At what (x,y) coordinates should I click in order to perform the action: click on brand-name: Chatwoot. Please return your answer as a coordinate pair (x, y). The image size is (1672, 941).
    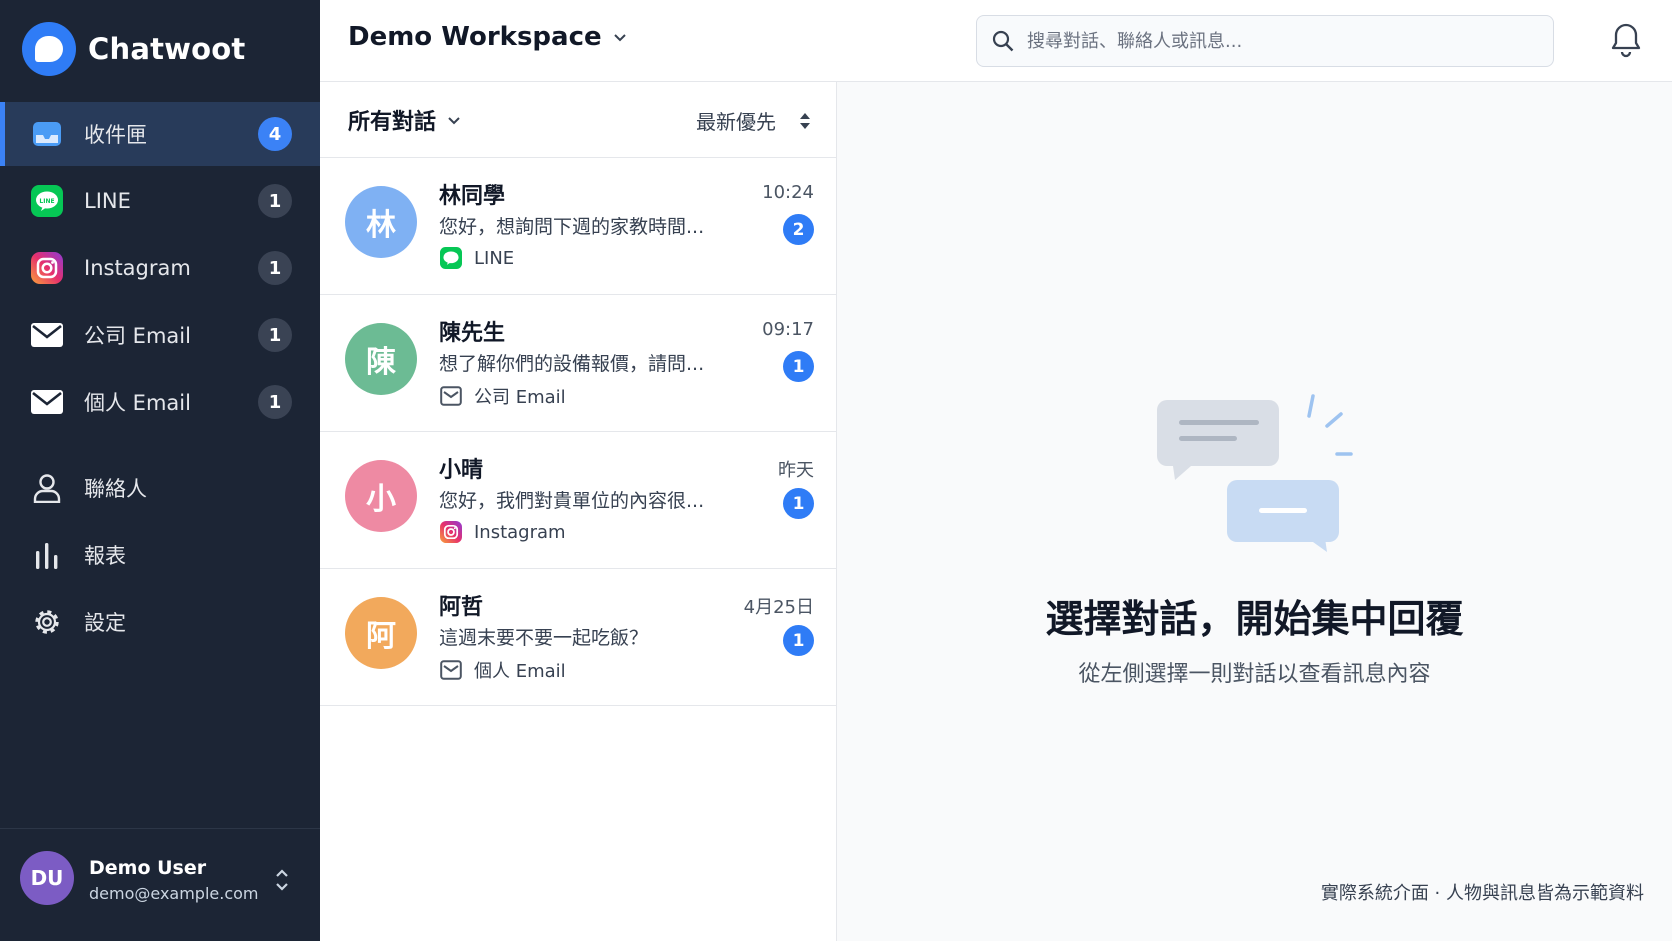
    Looking at the image, I should click on (167, 49).